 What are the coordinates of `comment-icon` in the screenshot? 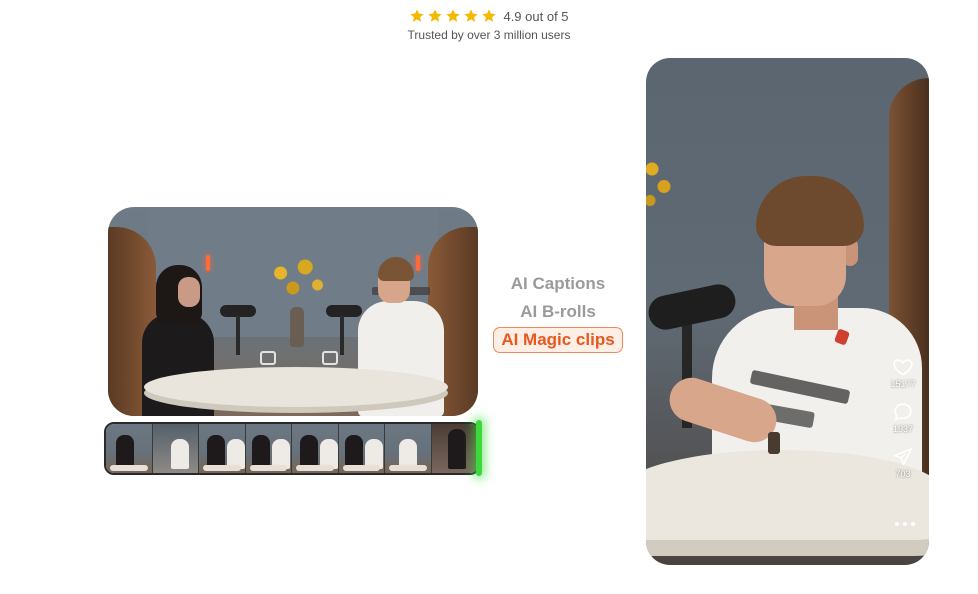 It's located at (903, 412).